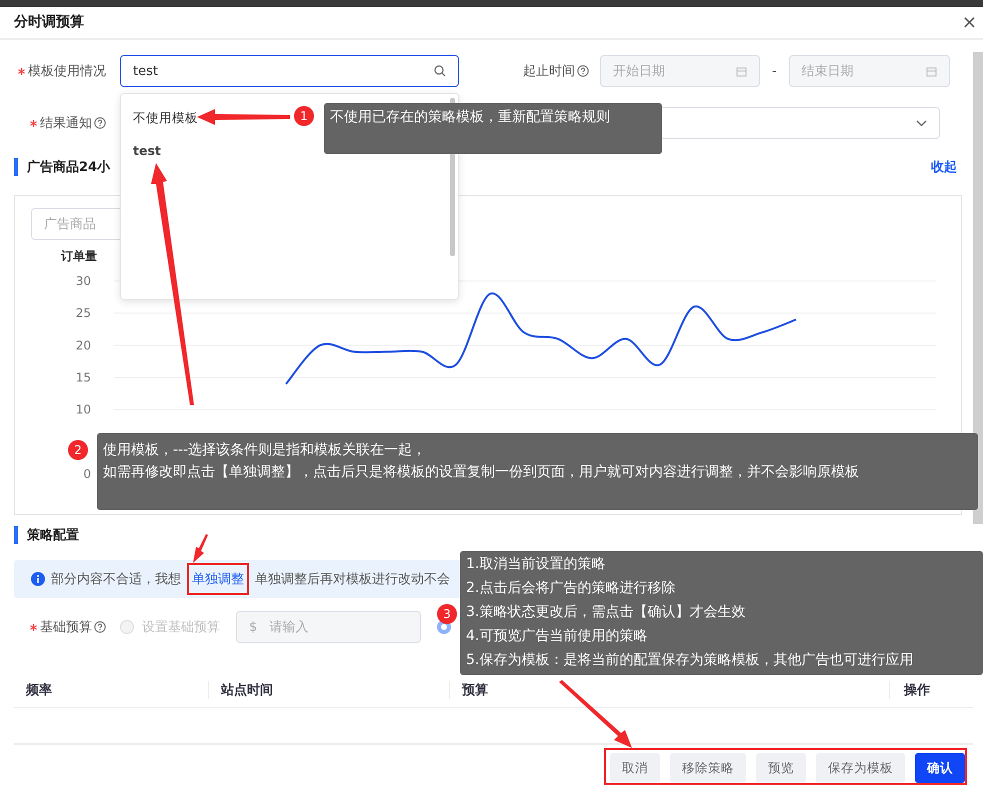 This screenshot has height=785, width=983. What do you see at coordinates (200, 548) in the screenshot?
I see `arrow` at bounding box center [200, 548].